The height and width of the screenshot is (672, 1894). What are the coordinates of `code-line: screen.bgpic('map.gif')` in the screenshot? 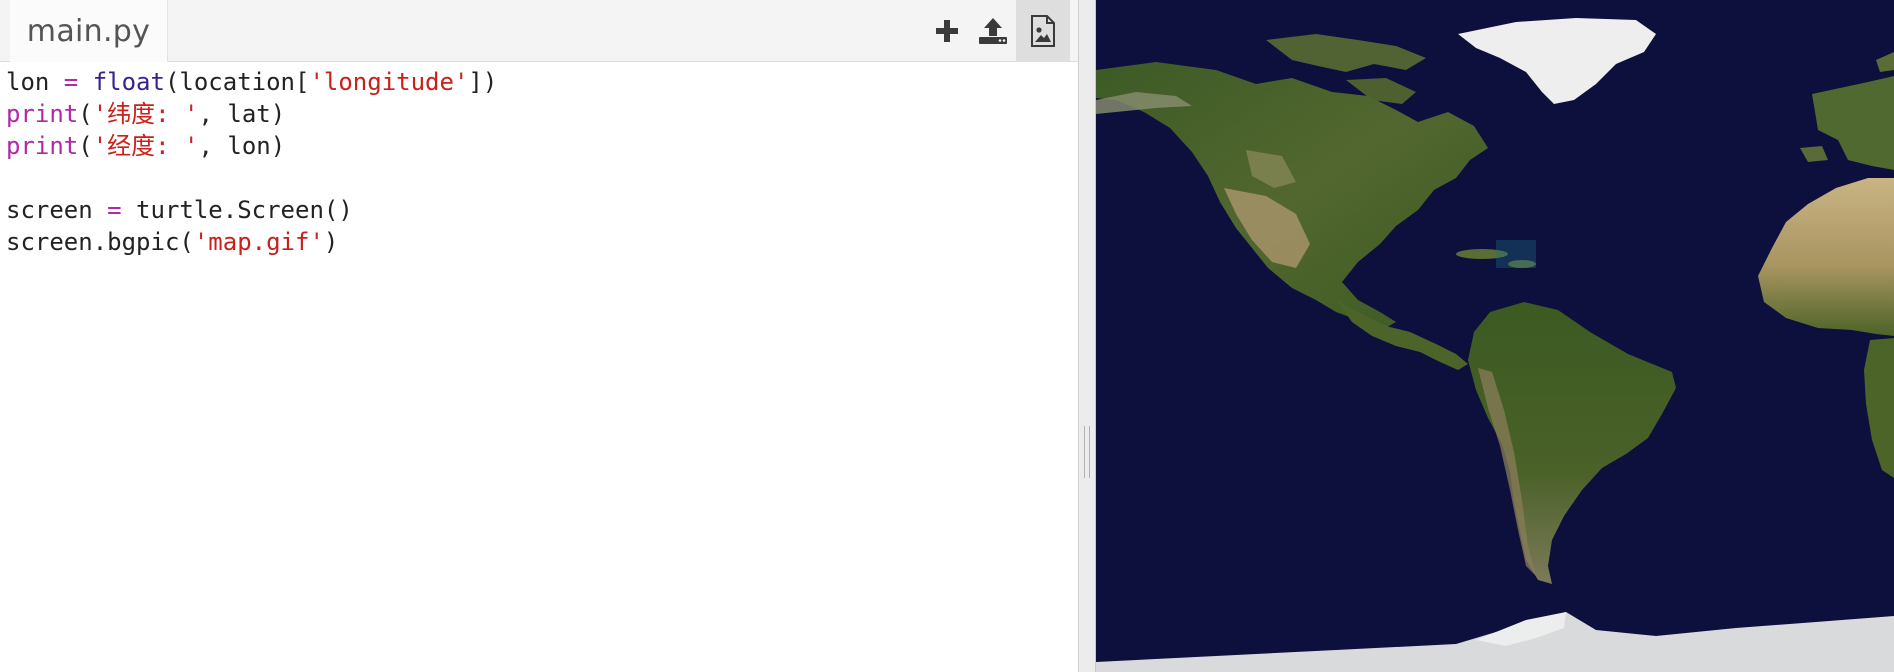 It's located at (172, 242).